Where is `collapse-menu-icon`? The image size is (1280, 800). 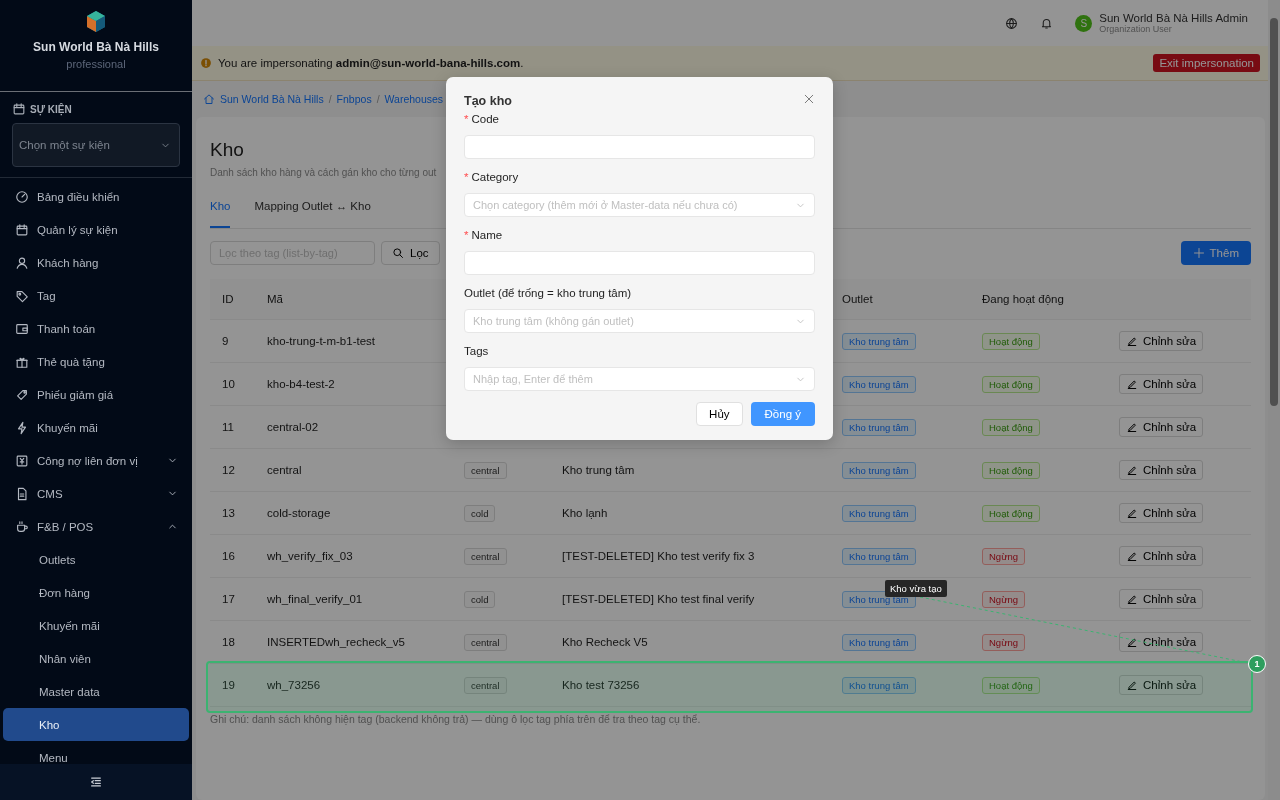 collapse-menu-icon is located at coordinates (96, 782).